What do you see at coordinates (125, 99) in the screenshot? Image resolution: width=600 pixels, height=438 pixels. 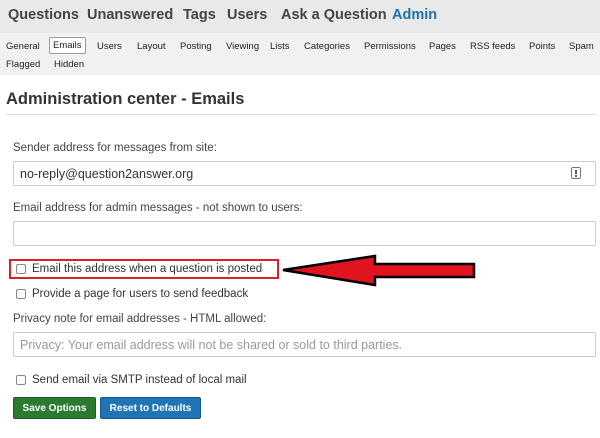 I see `page-title: Administration center - Emails` at bounding box center [125, 99].